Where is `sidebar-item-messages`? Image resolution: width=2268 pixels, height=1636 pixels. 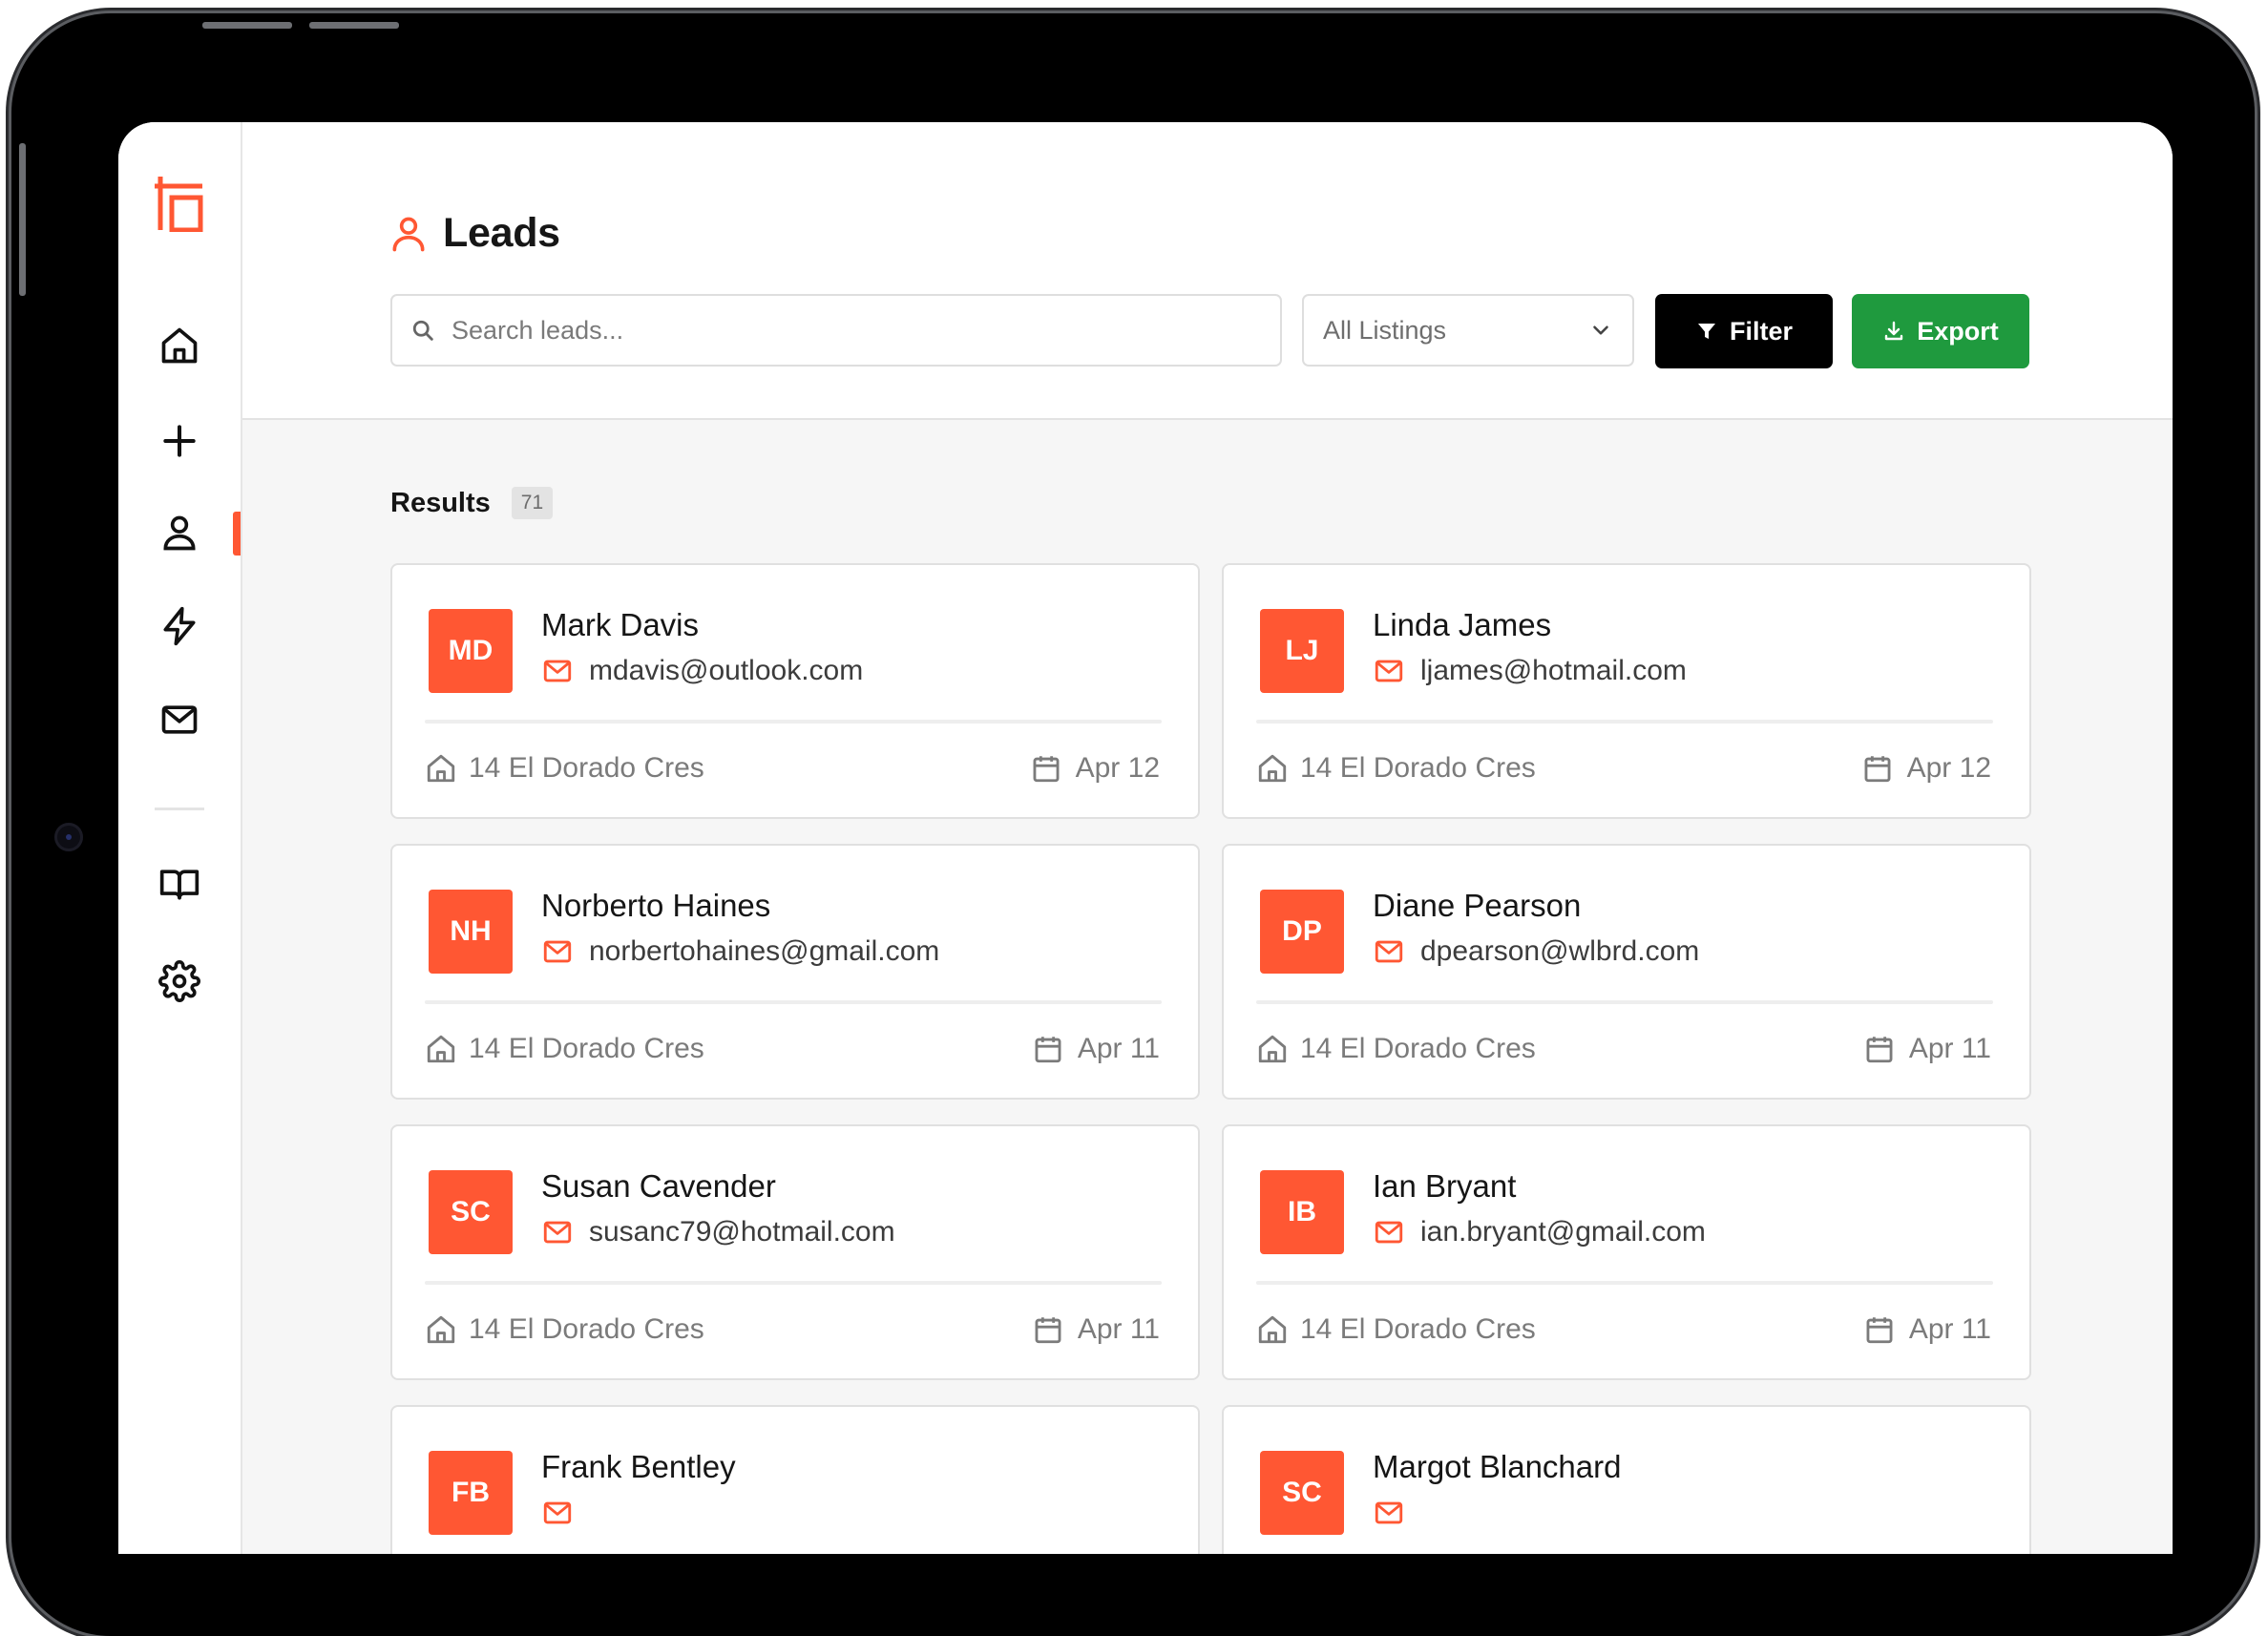
sidebar-item-messages is located at coordinates (180, 720).